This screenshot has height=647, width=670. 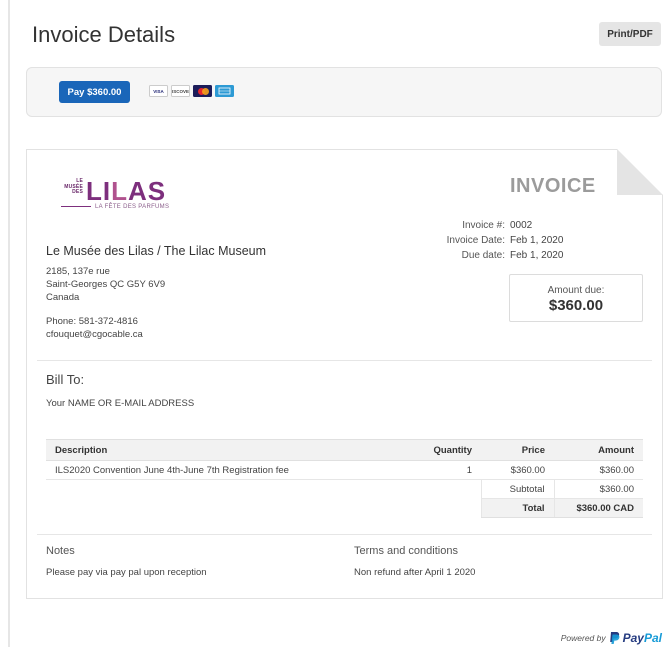 What do you see at coordinates (225, 450) in the screenshot?
I see `column-header-description: Description` at bounding box center [225, 450].